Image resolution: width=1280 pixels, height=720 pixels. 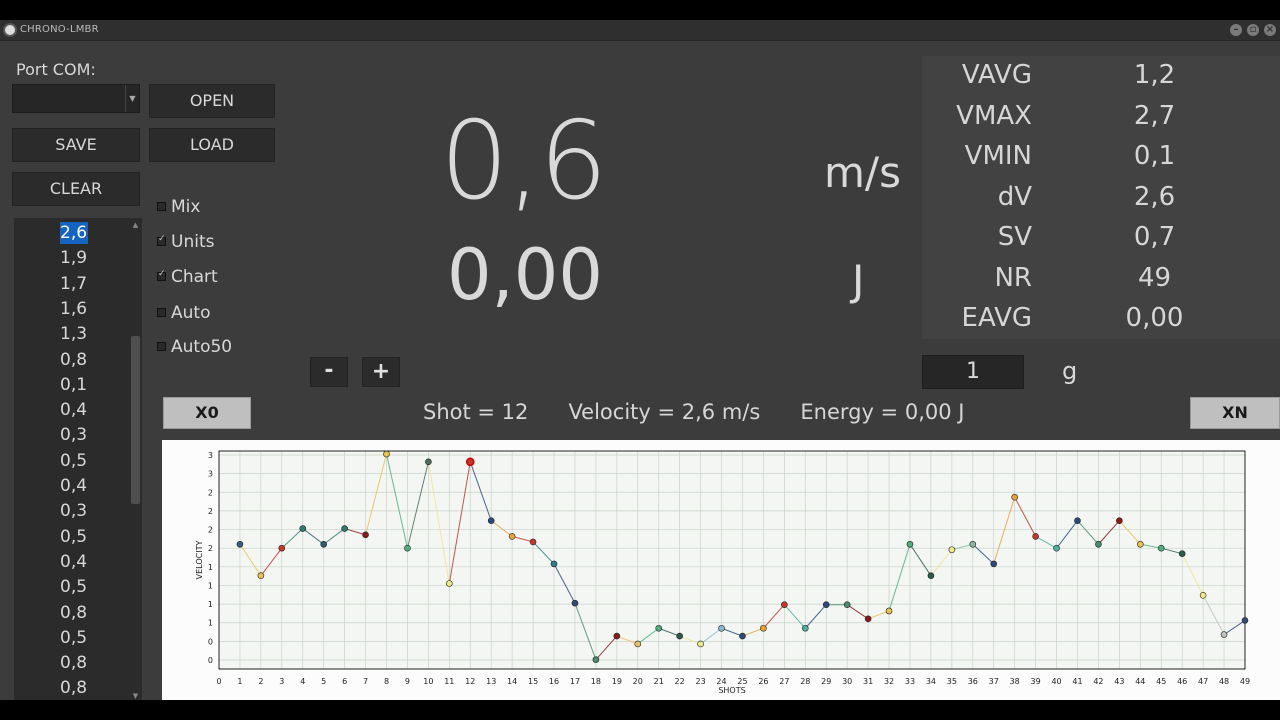 What do you see at coordinates (996, 318) in the screenshot?
I see `stat-eavg-label: EAVG` at bounding box center [996, 318].